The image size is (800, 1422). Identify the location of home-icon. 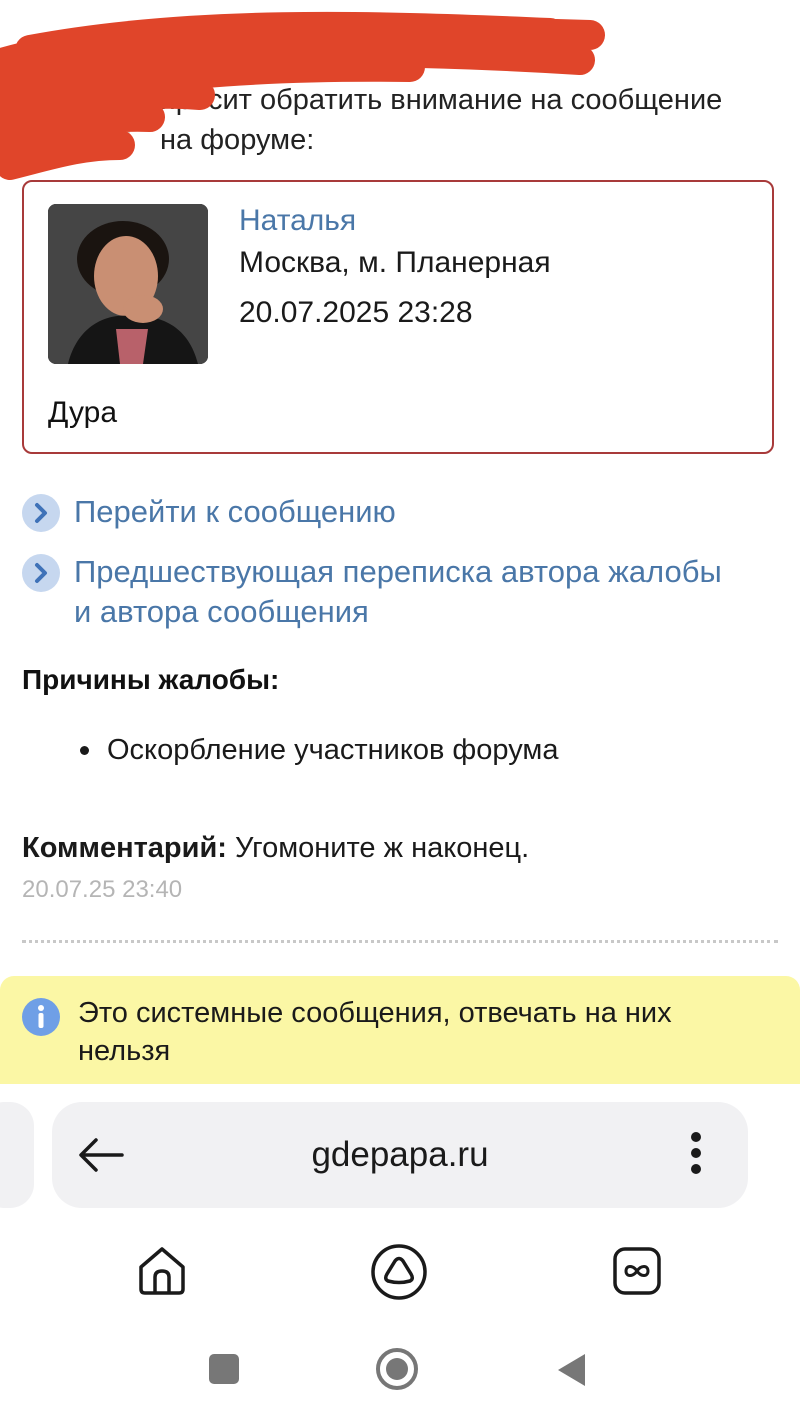
(162, 1270).